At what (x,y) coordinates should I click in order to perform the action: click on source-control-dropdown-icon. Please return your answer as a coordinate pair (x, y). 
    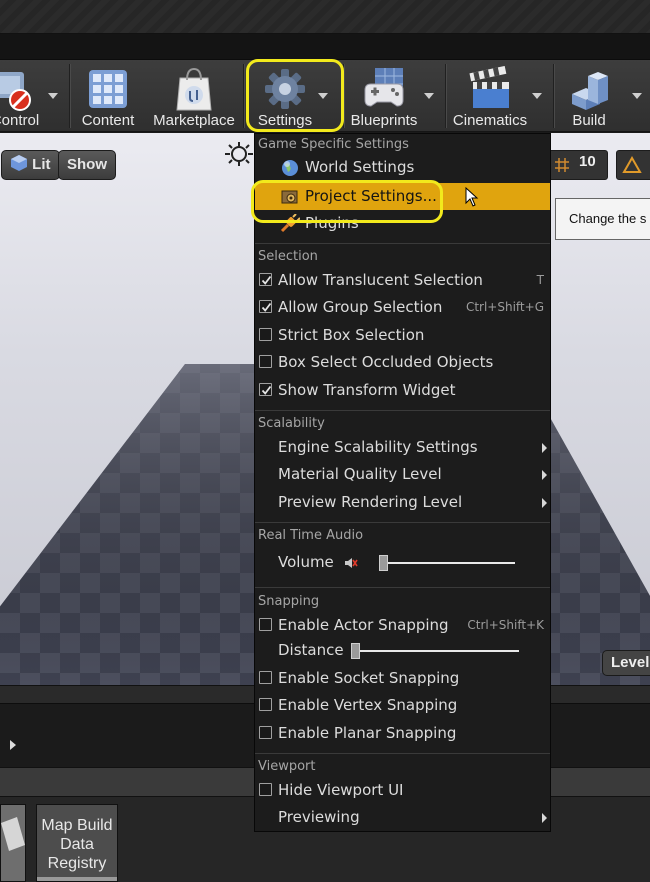
    Looking at the image, I should click on (53, 96).